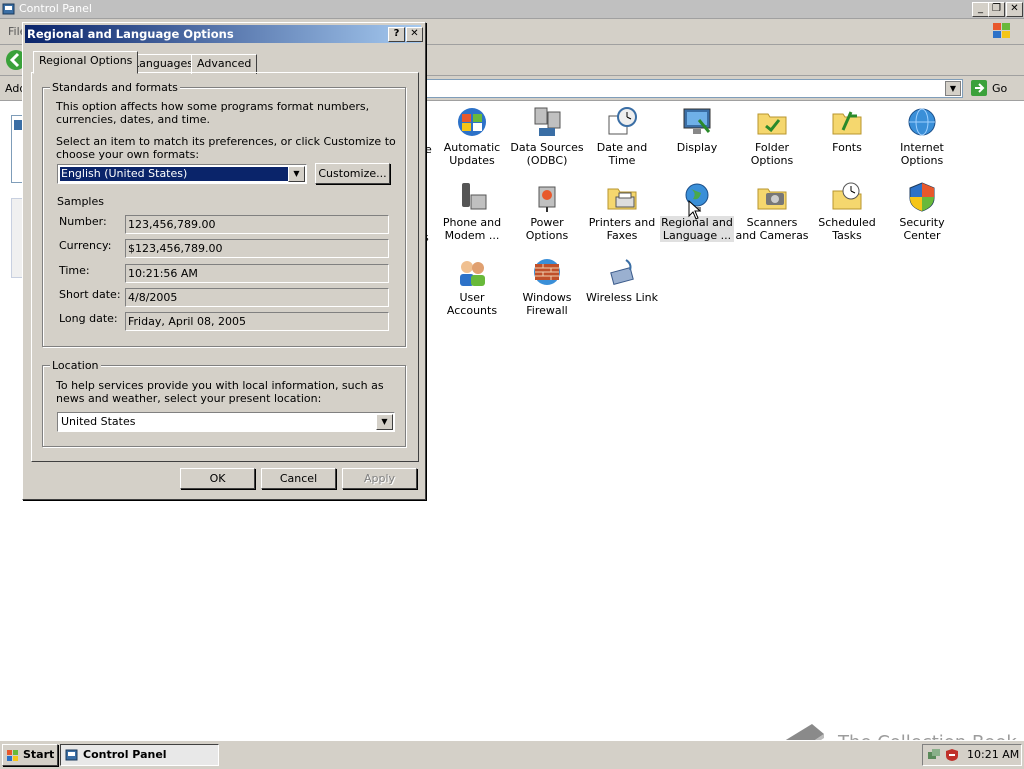 Image resolution: width=1024 pixels, height=769 pixels. I want to click on windows-flag-icon, so click(13, 755).